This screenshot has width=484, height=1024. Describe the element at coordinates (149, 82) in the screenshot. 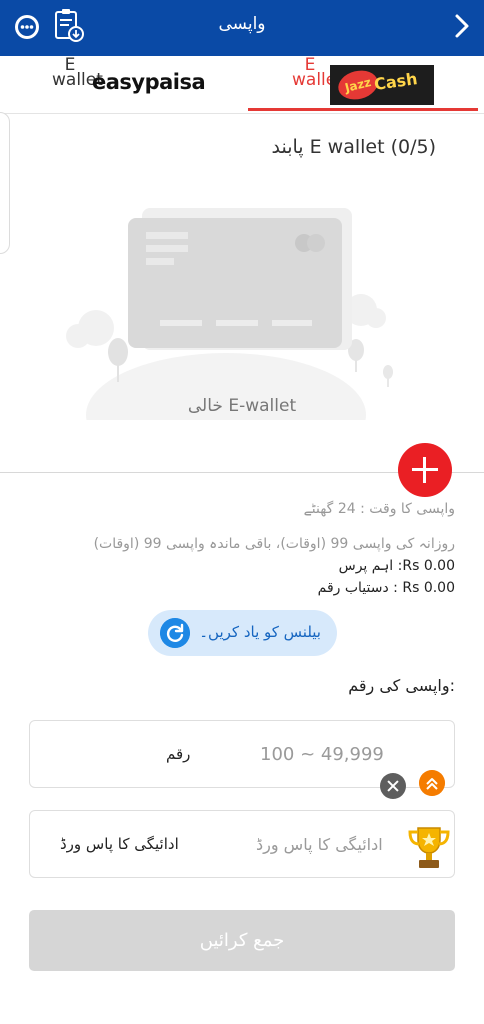

I see `easypaisa-logo: easypaisa` at that location.